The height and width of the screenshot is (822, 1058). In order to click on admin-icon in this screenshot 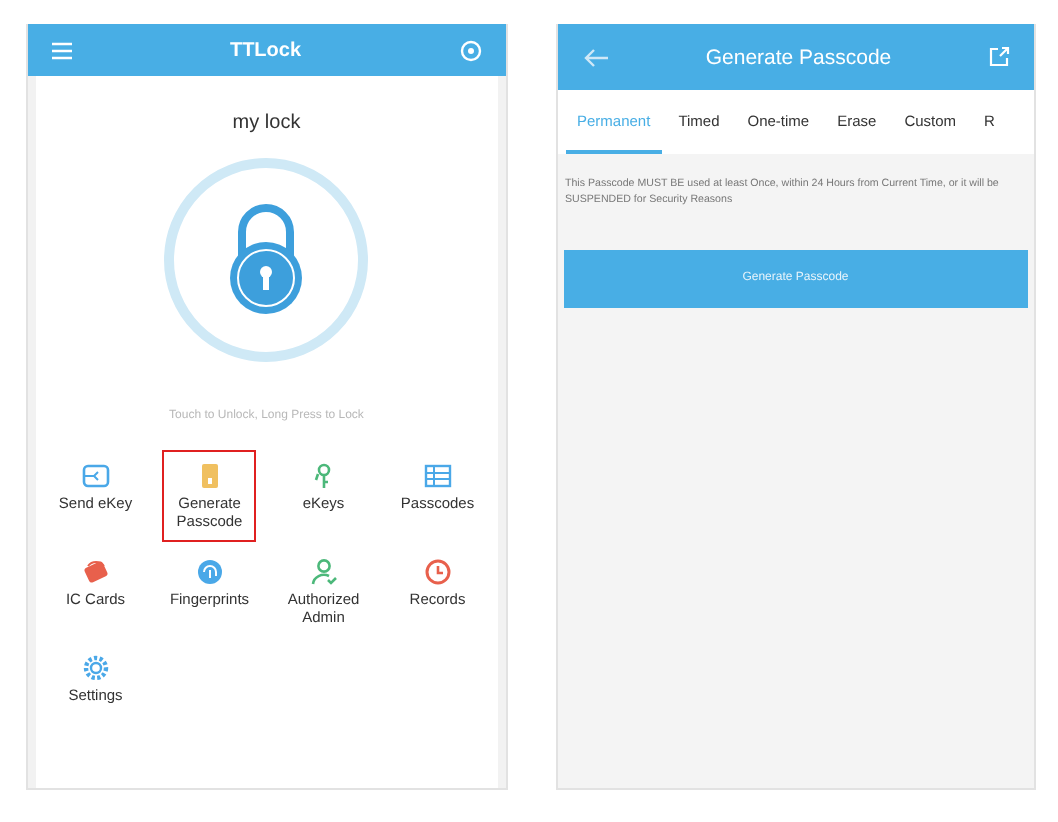, I will do `click(323, 572)`.